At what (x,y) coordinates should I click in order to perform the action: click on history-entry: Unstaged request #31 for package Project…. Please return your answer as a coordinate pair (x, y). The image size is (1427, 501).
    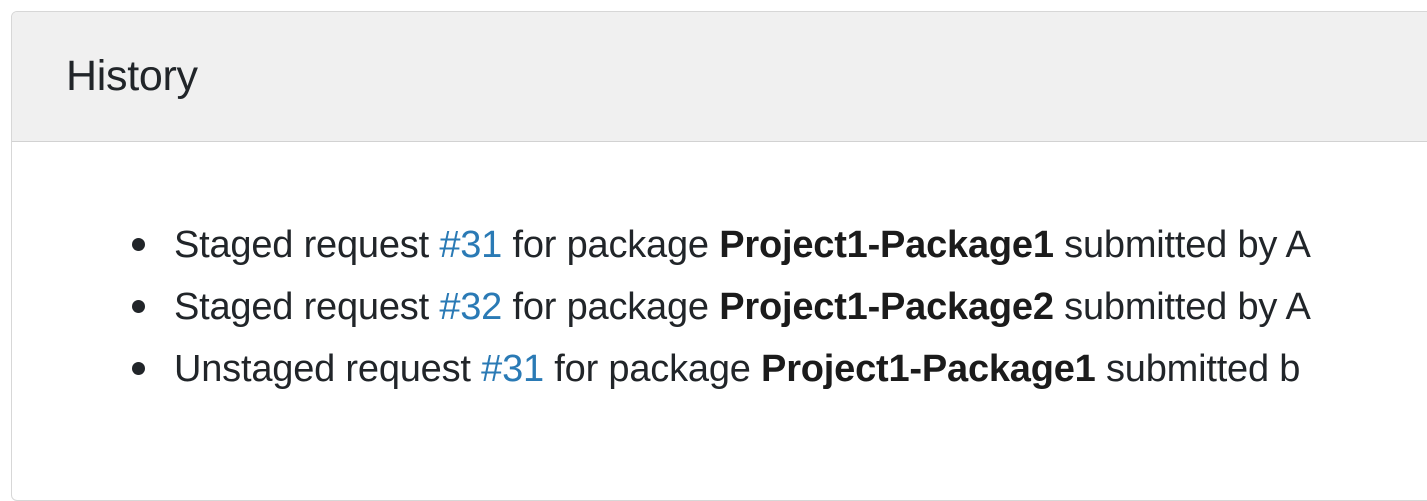
    Looking at the image, I should click on (779, 369).